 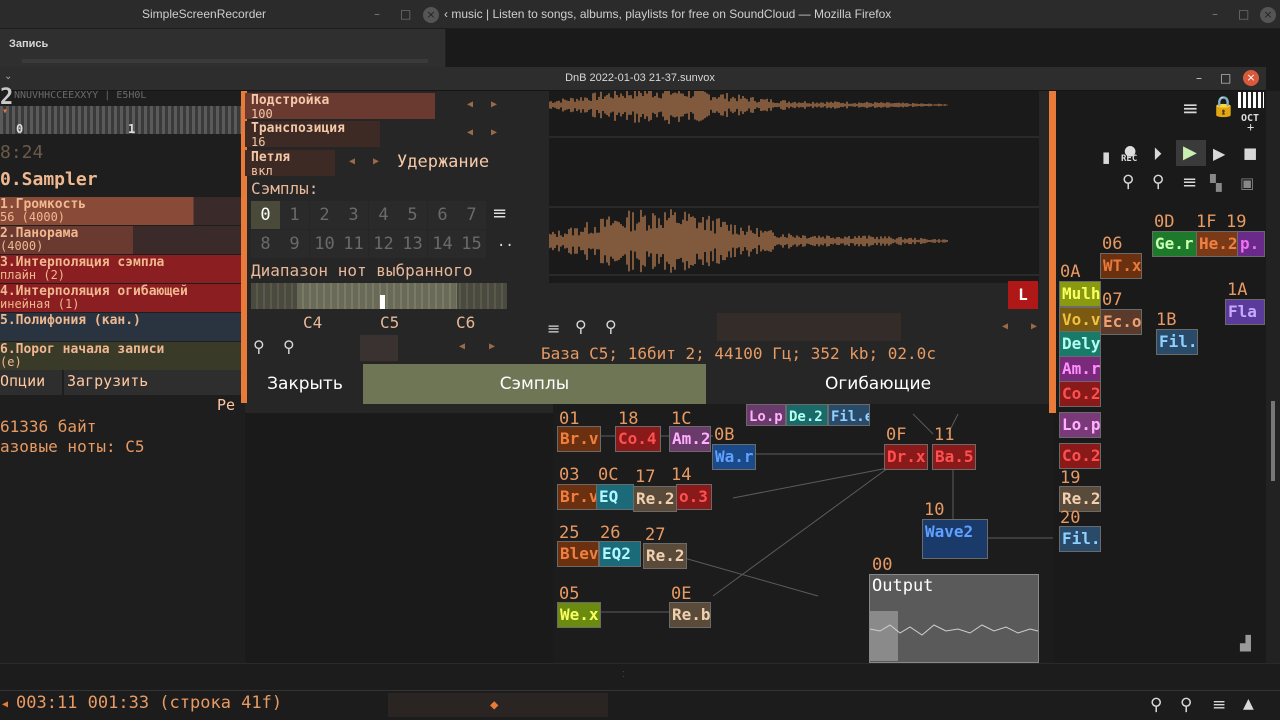 What do you see at coordinates (1248, 704) in the screenshot?
I see `timeline-up-icon: ▲` at bounding box center [1248, 704].